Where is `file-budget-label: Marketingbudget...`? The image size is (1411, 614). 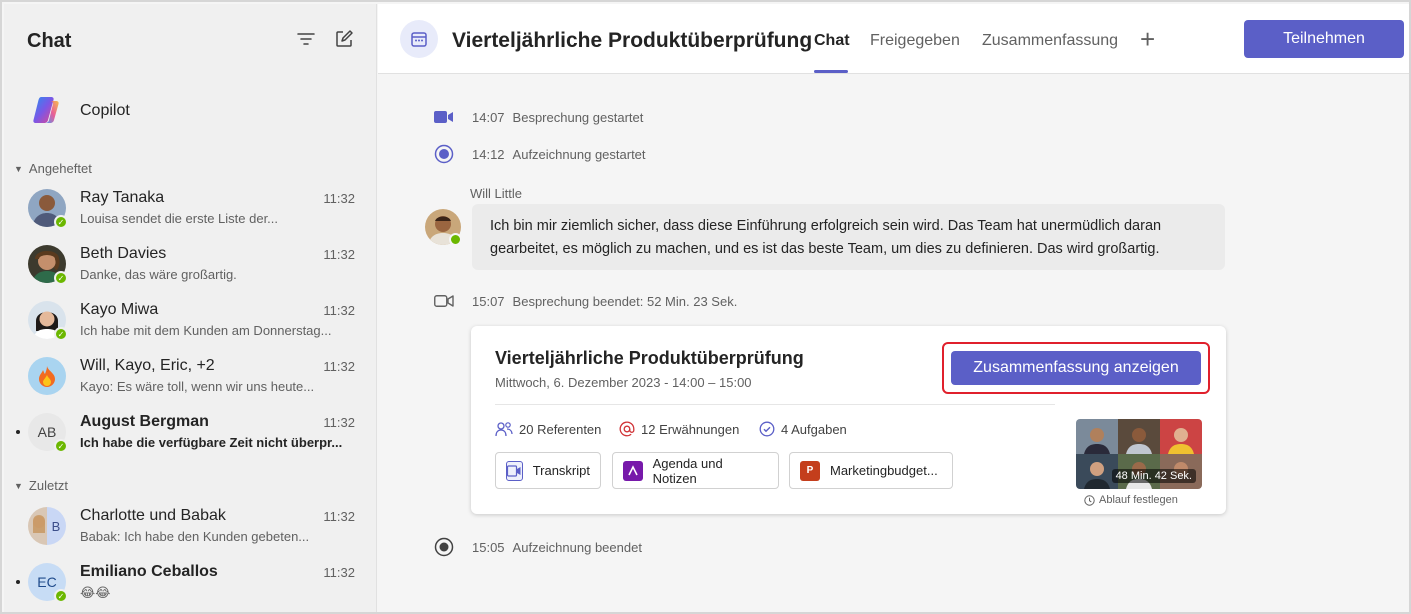
file-budget-label: Marketingbudget... is located at coordinates (884, 470).